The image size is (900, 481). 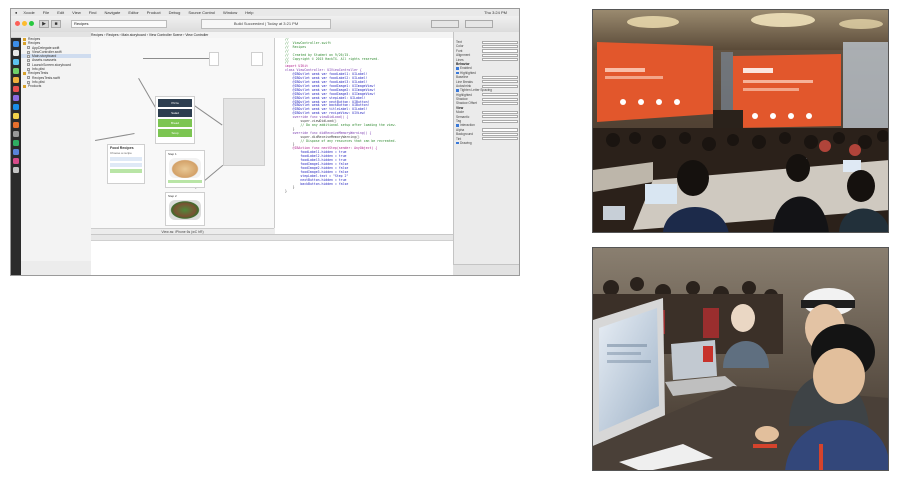 What do you see at coordinates (119, 24) in the screenshot?
I see `scheme-selector: Recipes` at bounding box center [119, 24].